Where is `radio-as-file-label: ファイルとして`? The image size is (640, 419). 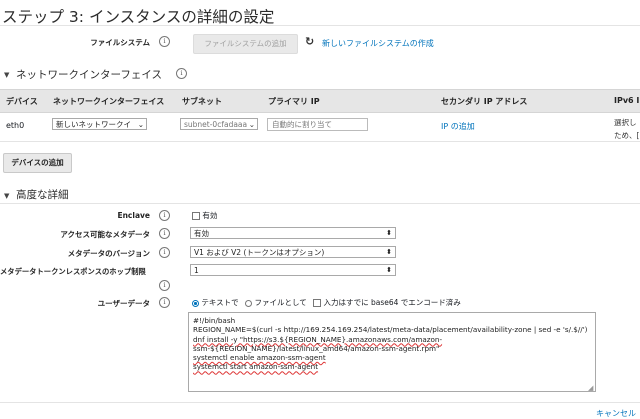 radio-as-file-label: ファイルとして is located at coordinates (280, 302).